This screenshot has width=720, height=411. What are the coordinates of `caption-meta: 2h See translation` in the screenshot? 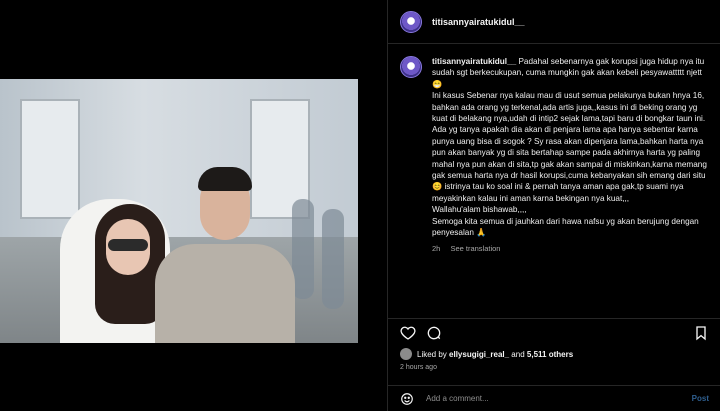 It's located at (570, 248).